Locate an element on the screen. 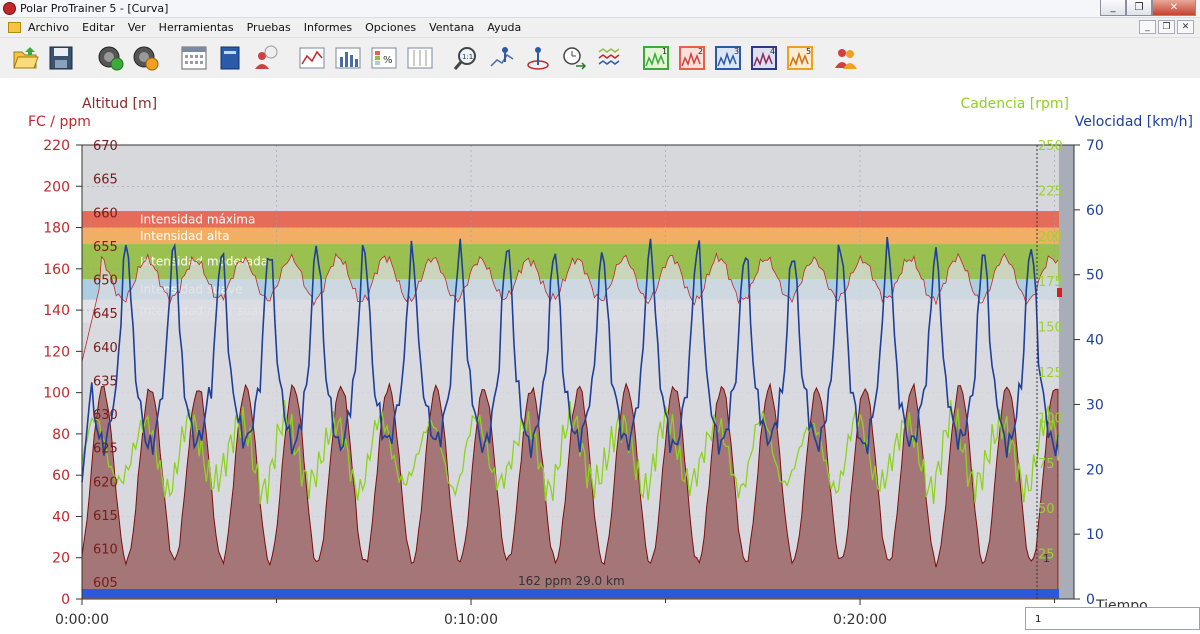 Image resolution: width=1200 pixels, height=634 pixels. doc-minimize-button: _ is located at coordinates (1147, 27).